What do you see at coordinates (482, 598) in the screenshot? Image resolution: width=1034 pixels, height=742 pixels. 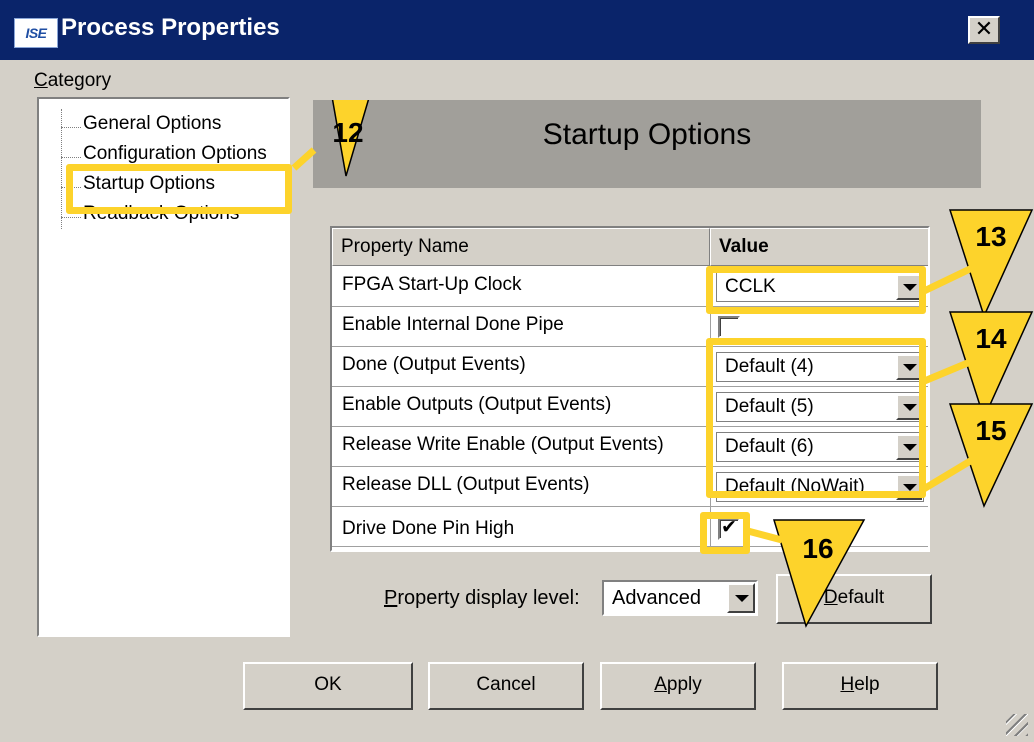 I see `property-display-level-label: Property display level:` at bounding box center [482, 598].